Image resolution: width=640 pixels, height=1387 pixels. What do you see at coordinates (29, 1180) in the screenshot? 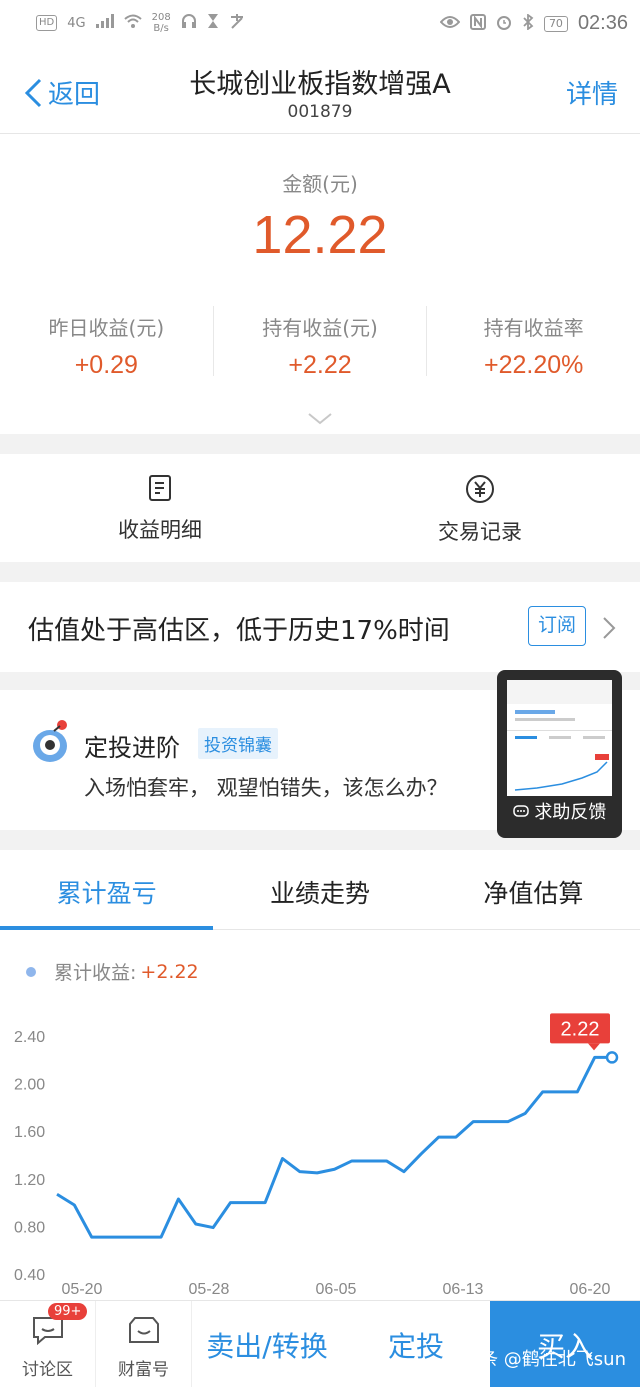
I see `y-tick-label: 1.20` at bounding box center [29, 1180].